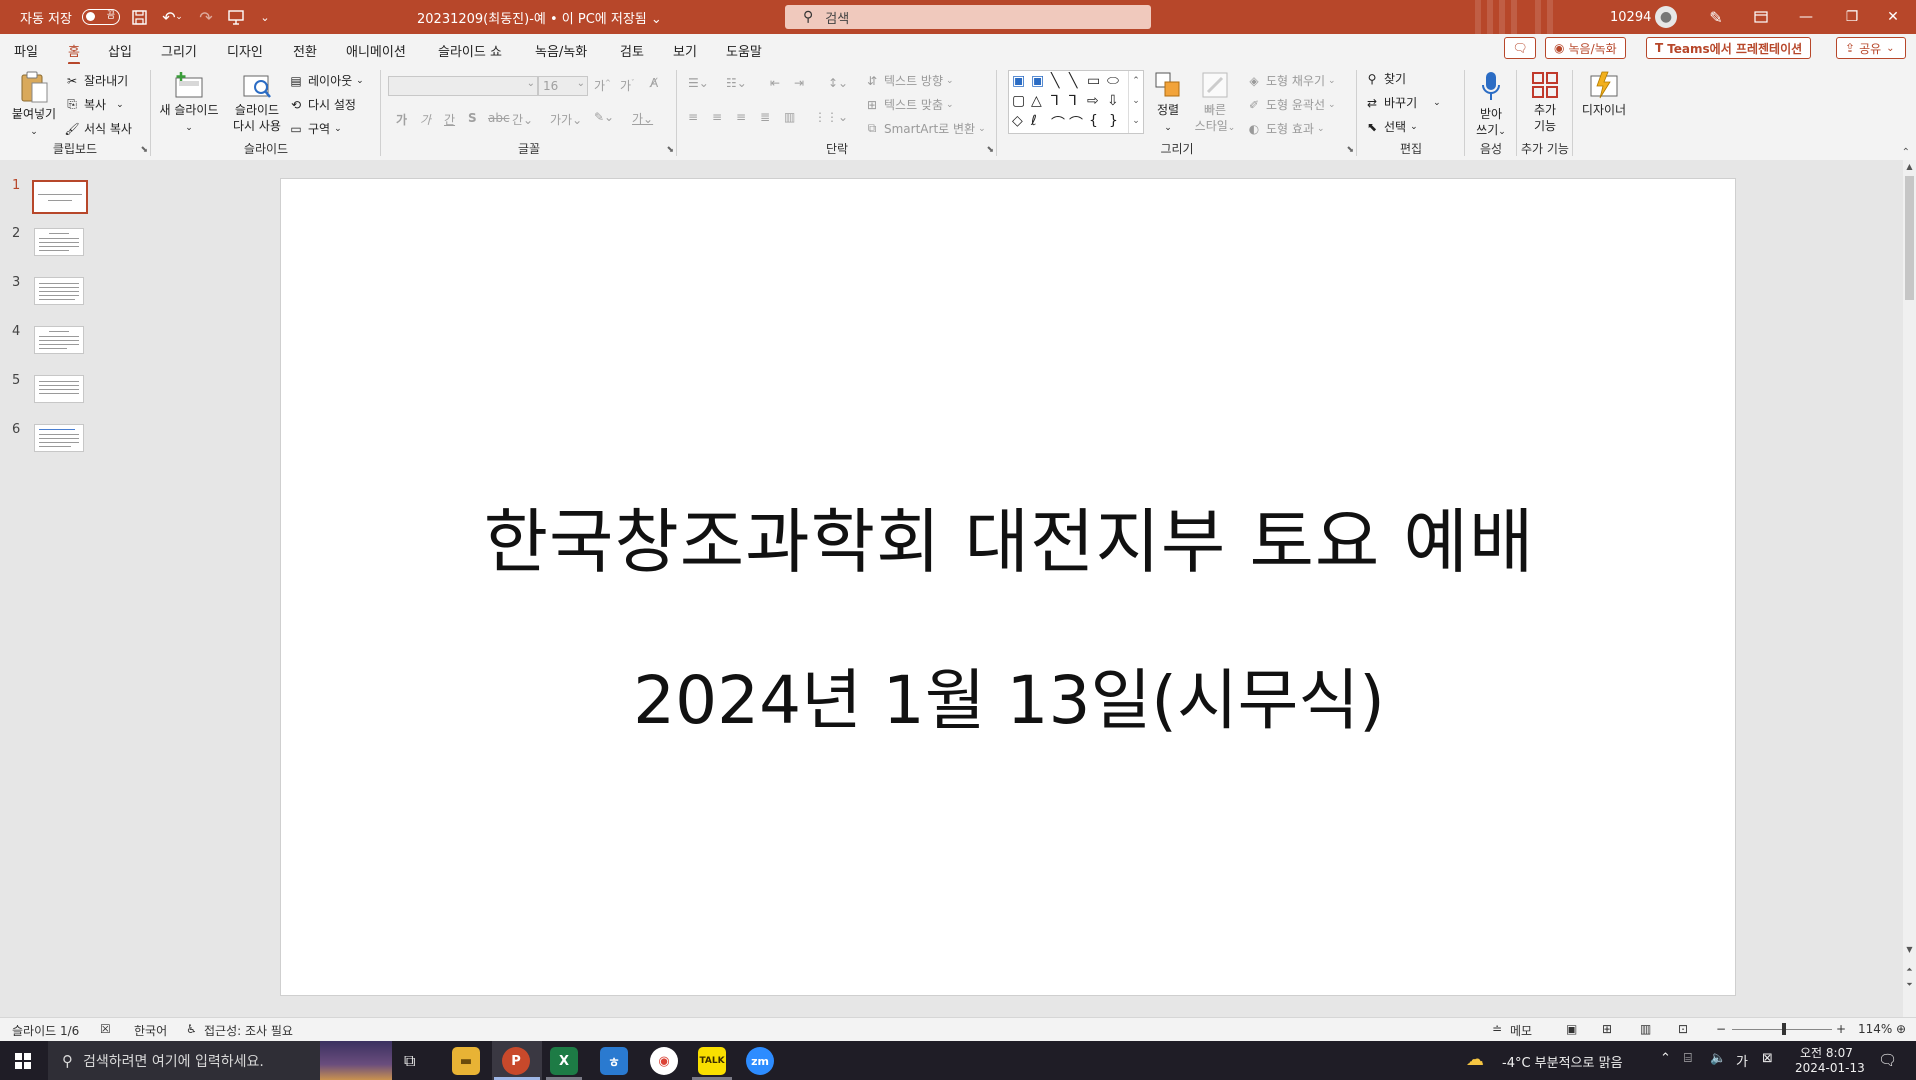  Describe the element at coordinates (1761, 17) in the screenshot. I see `ribbon-display-options-icon` at that location.